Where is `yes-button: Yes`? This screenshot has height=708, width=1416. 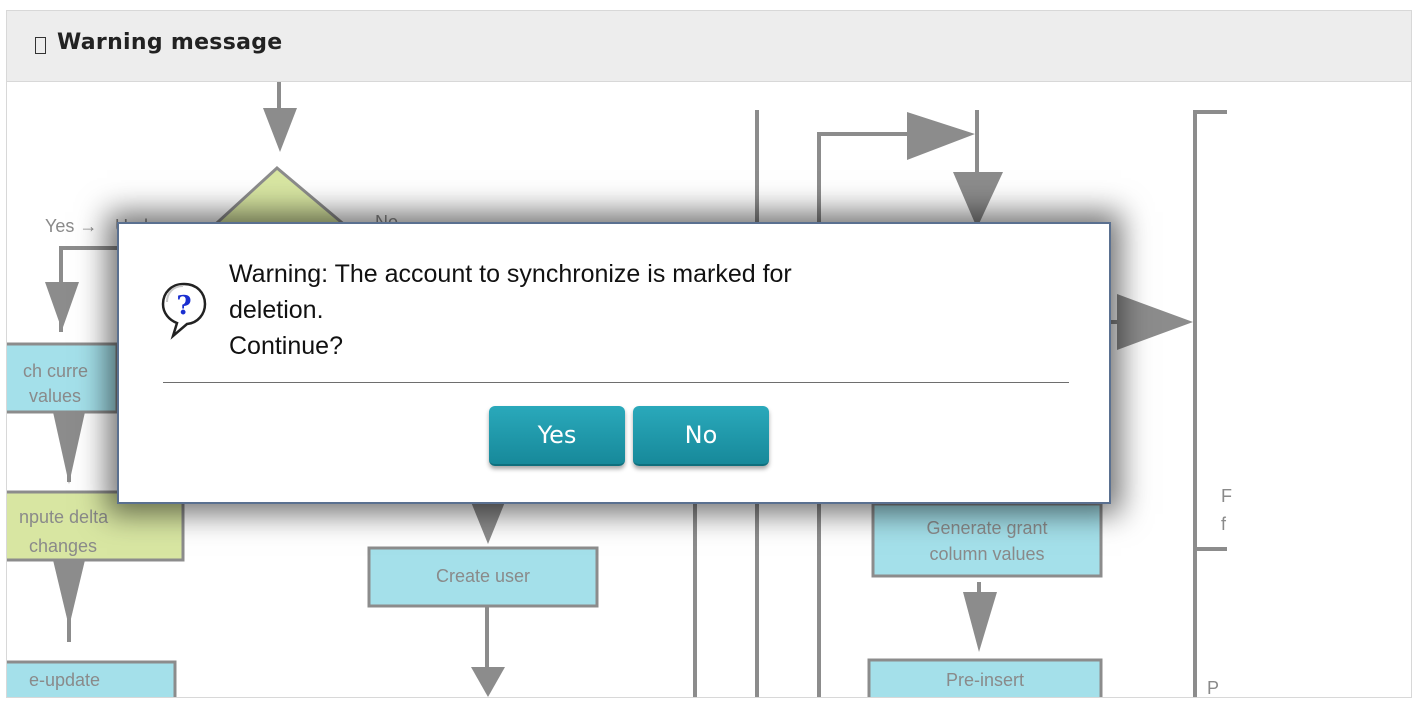 yes-button: Yes is located at coordinates (557, 436).